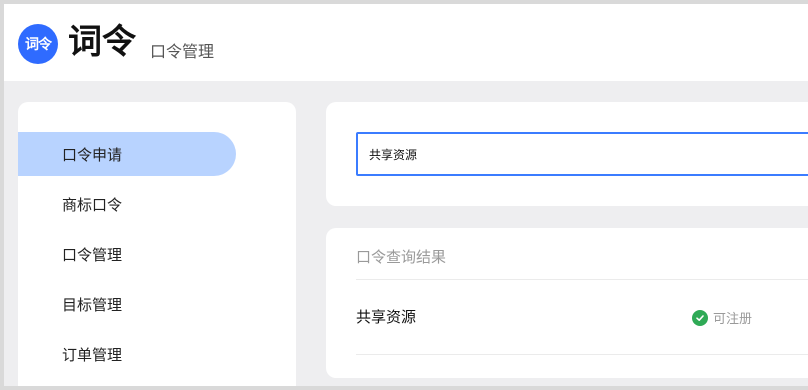  Describe the element at coordinates (582, 154) in the screenshot. I see `search-input` at that location.